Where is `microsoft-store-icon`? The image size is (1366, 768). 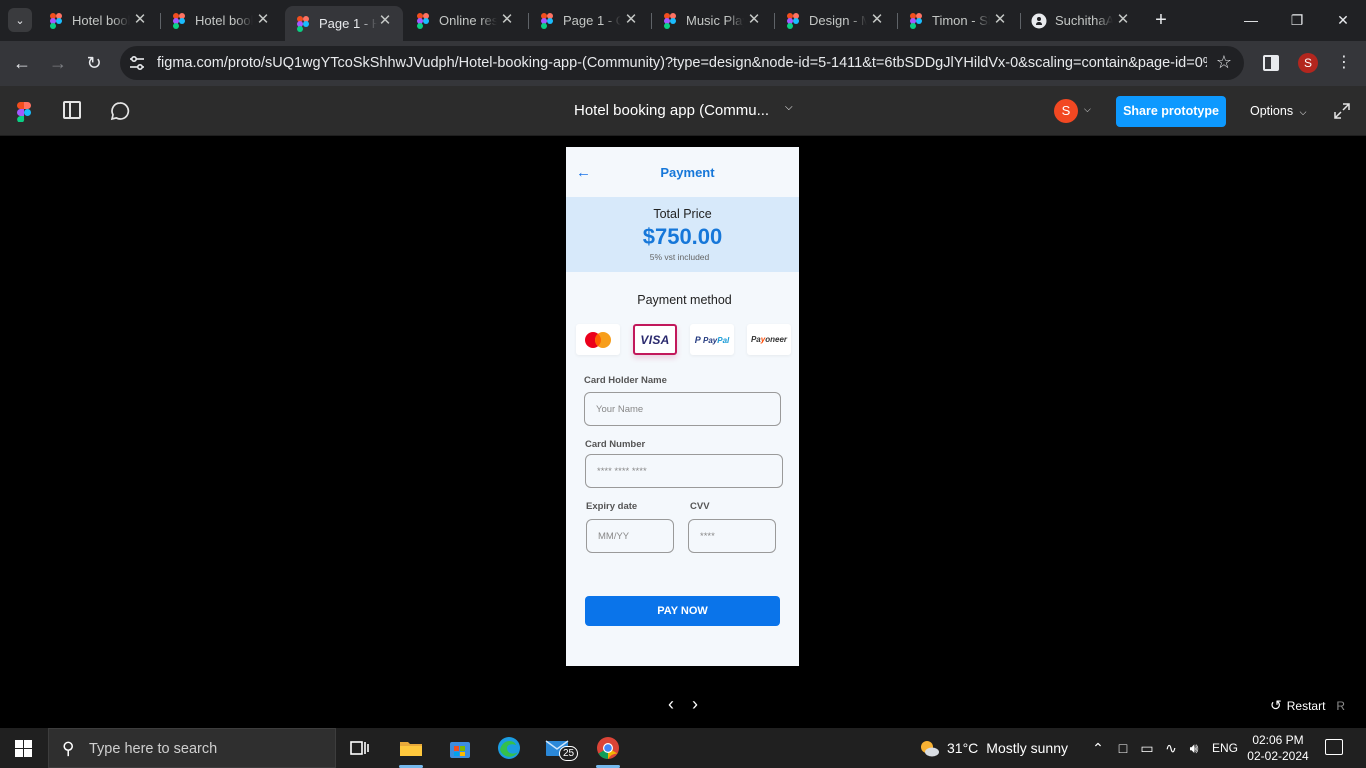 microsoft-store-icon is located at coordinates (460, 748).